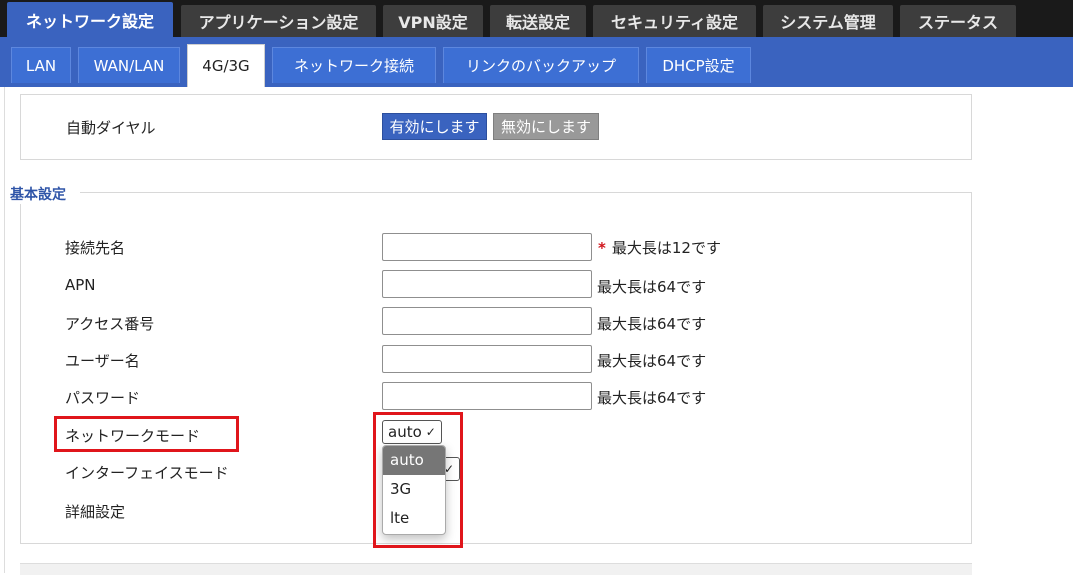  Describe the element at coordinates (496, 569) in the screenshot. I see `next-section-edge` at that location.